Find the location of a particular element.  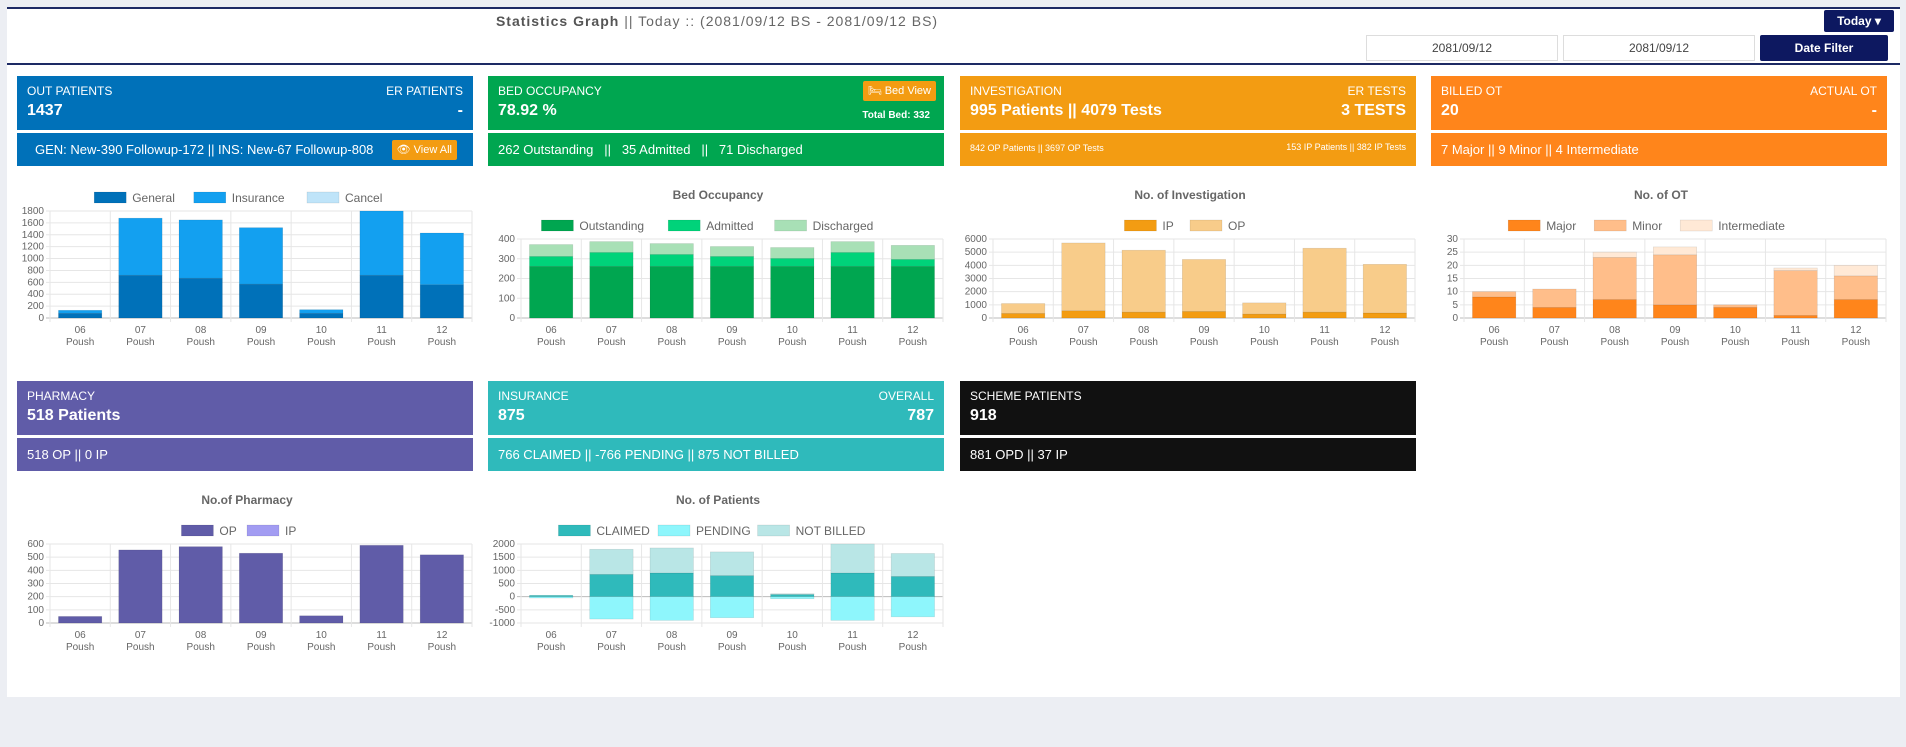

legend-swatch-outstanding is located at coordinates (557, 225).